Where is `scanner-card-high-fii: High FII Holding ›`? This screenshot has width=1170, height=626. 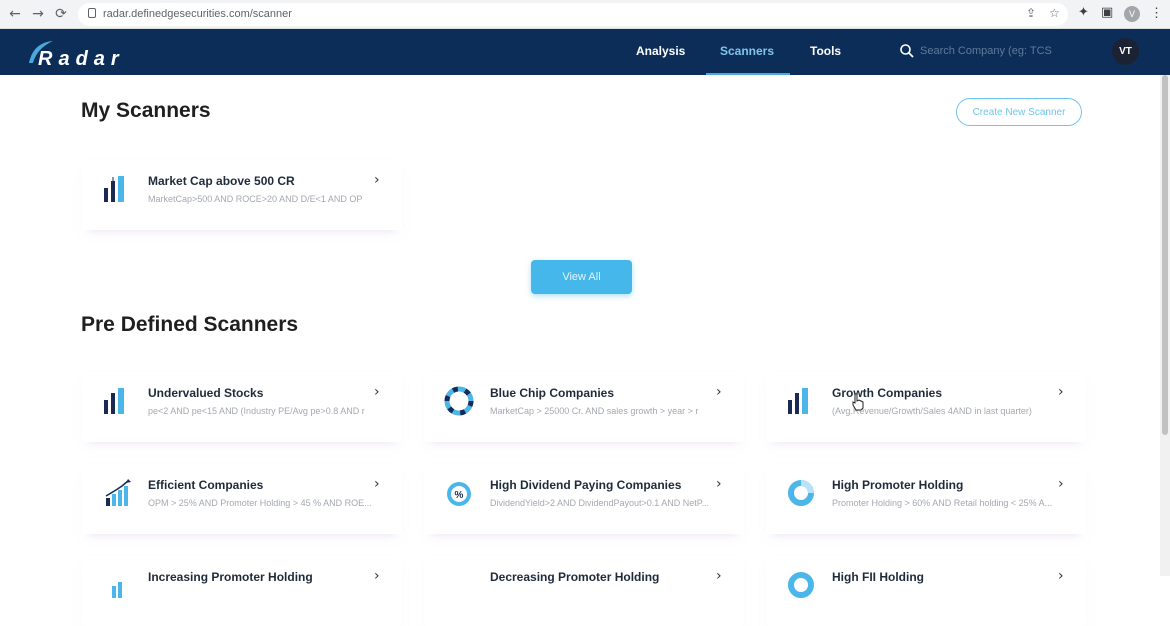 scanner-card-high-fii: High FII Holding › is located at coordinates (926, 591).